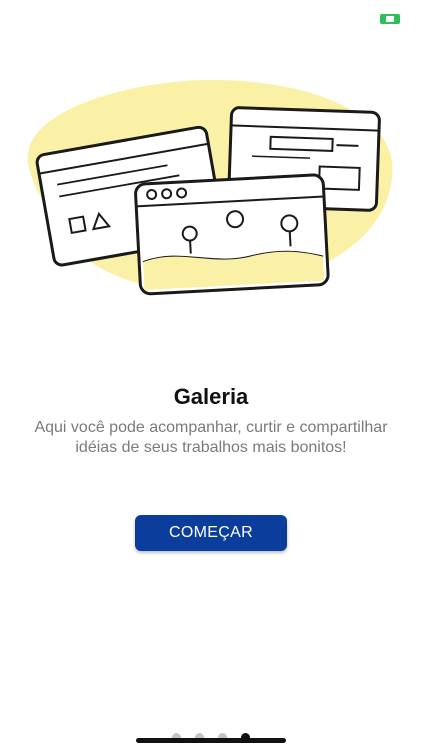 The height and width of the screenshot is (750, 422). Describe the element at coordinates (211, 740) in the screenshot. I see `home-indicator` at that location.